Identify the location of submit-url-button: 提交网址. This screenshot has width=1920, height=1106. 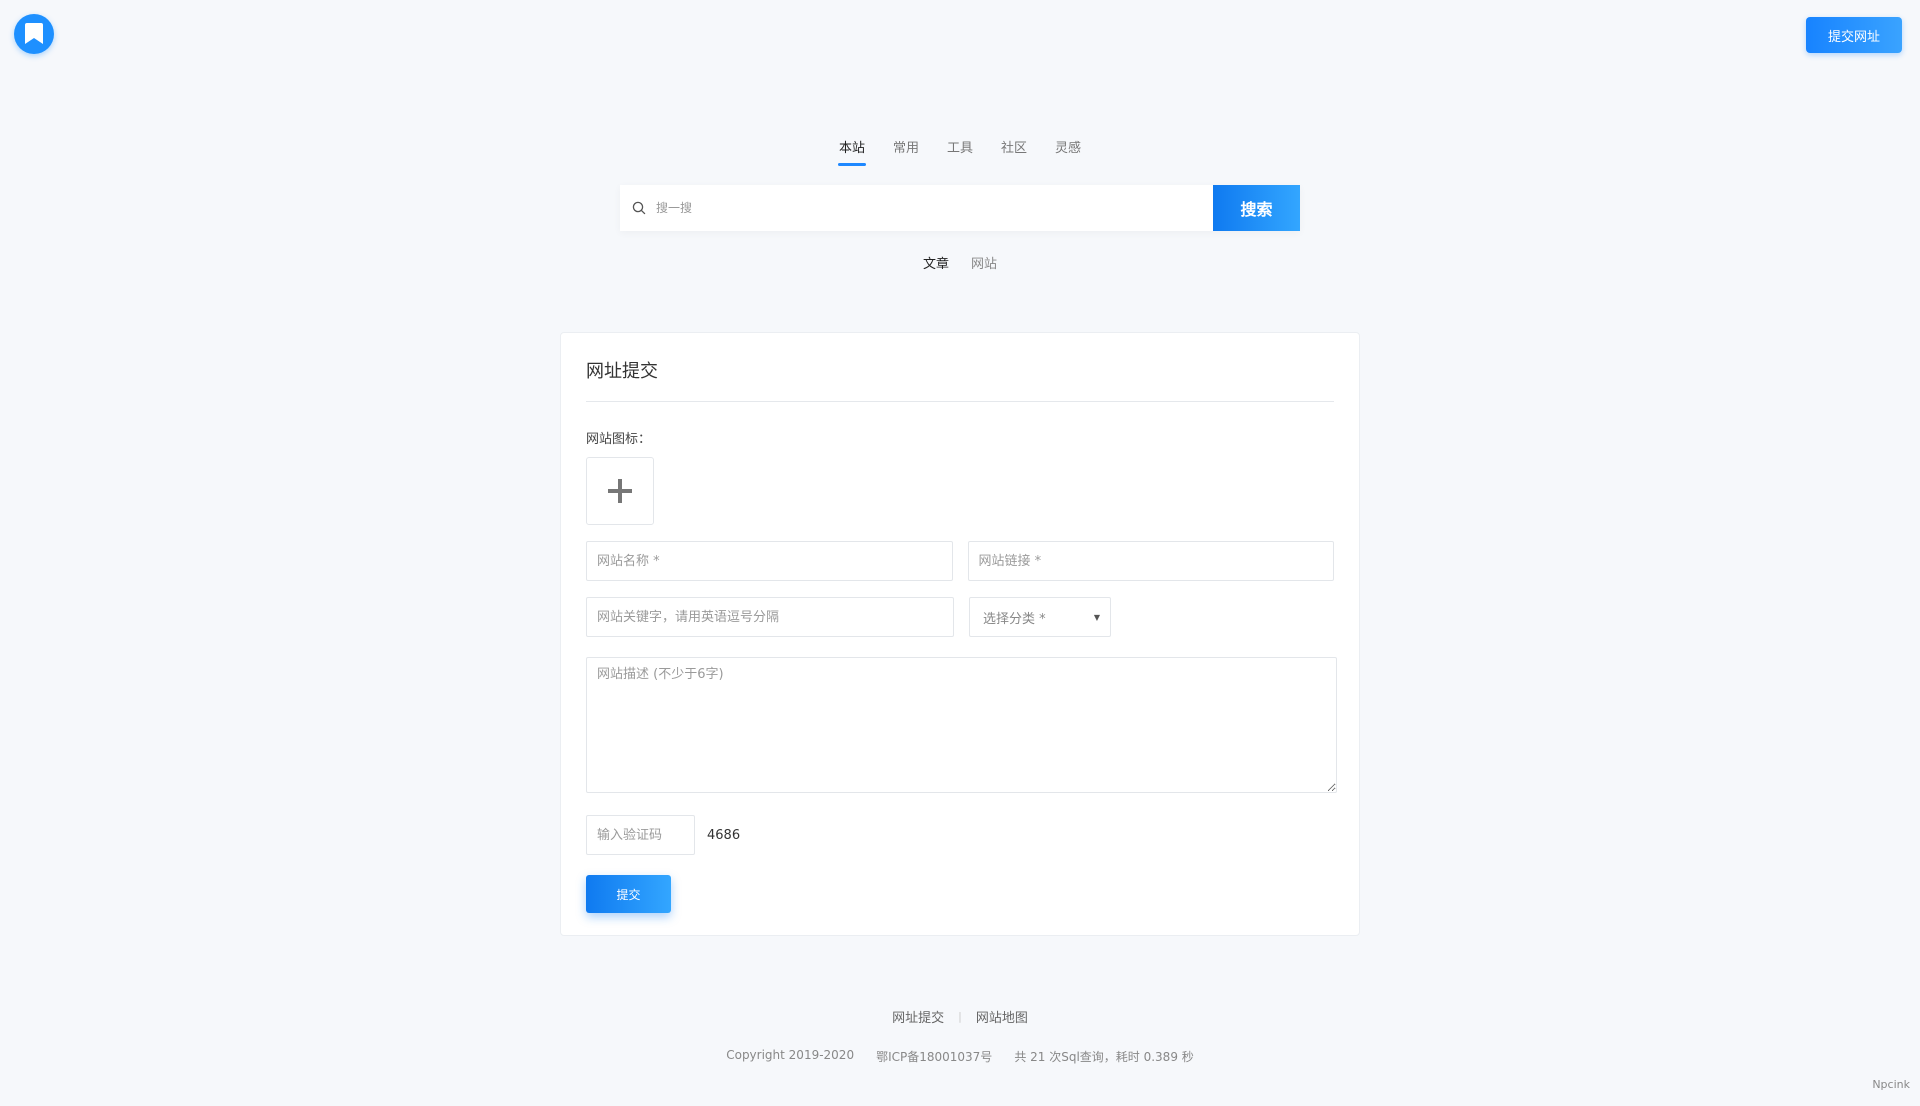
(1854, 35).